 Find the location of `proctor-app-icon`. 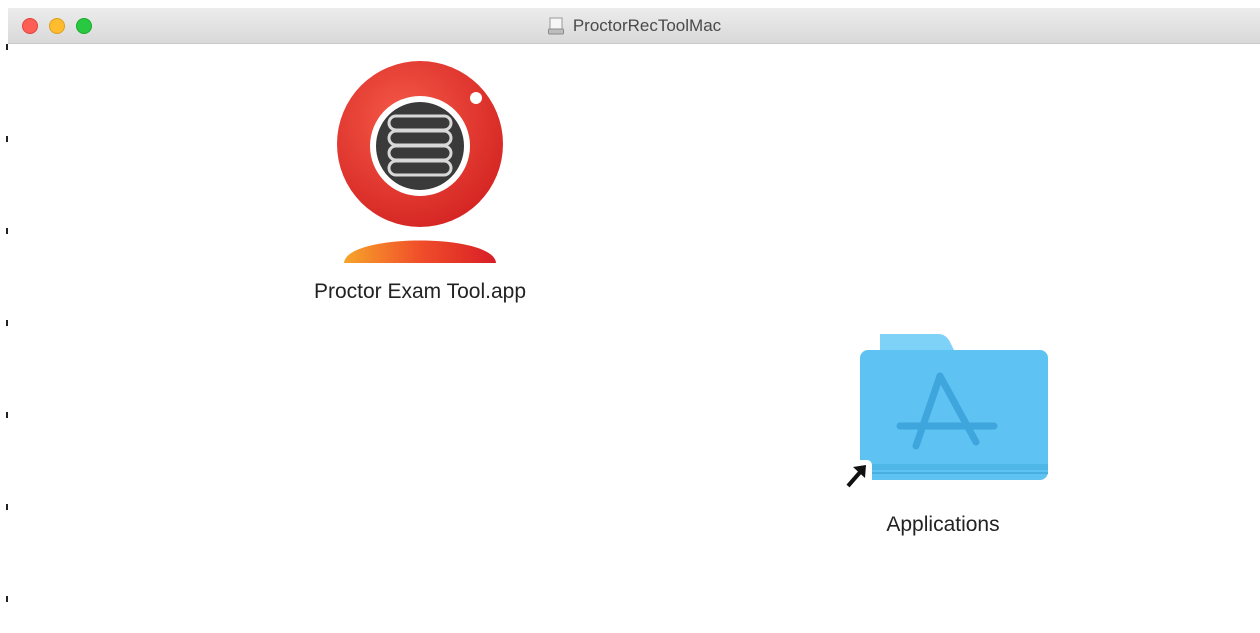

proctor-app-icon is located at coordinates (420, 162).